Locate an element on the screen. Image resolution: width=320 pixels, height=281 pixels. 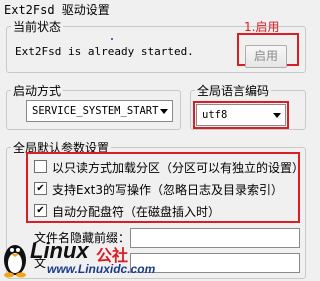
startup-mode-select: SERVICE_SYSTEM_START is located at coordinates (99, 111).